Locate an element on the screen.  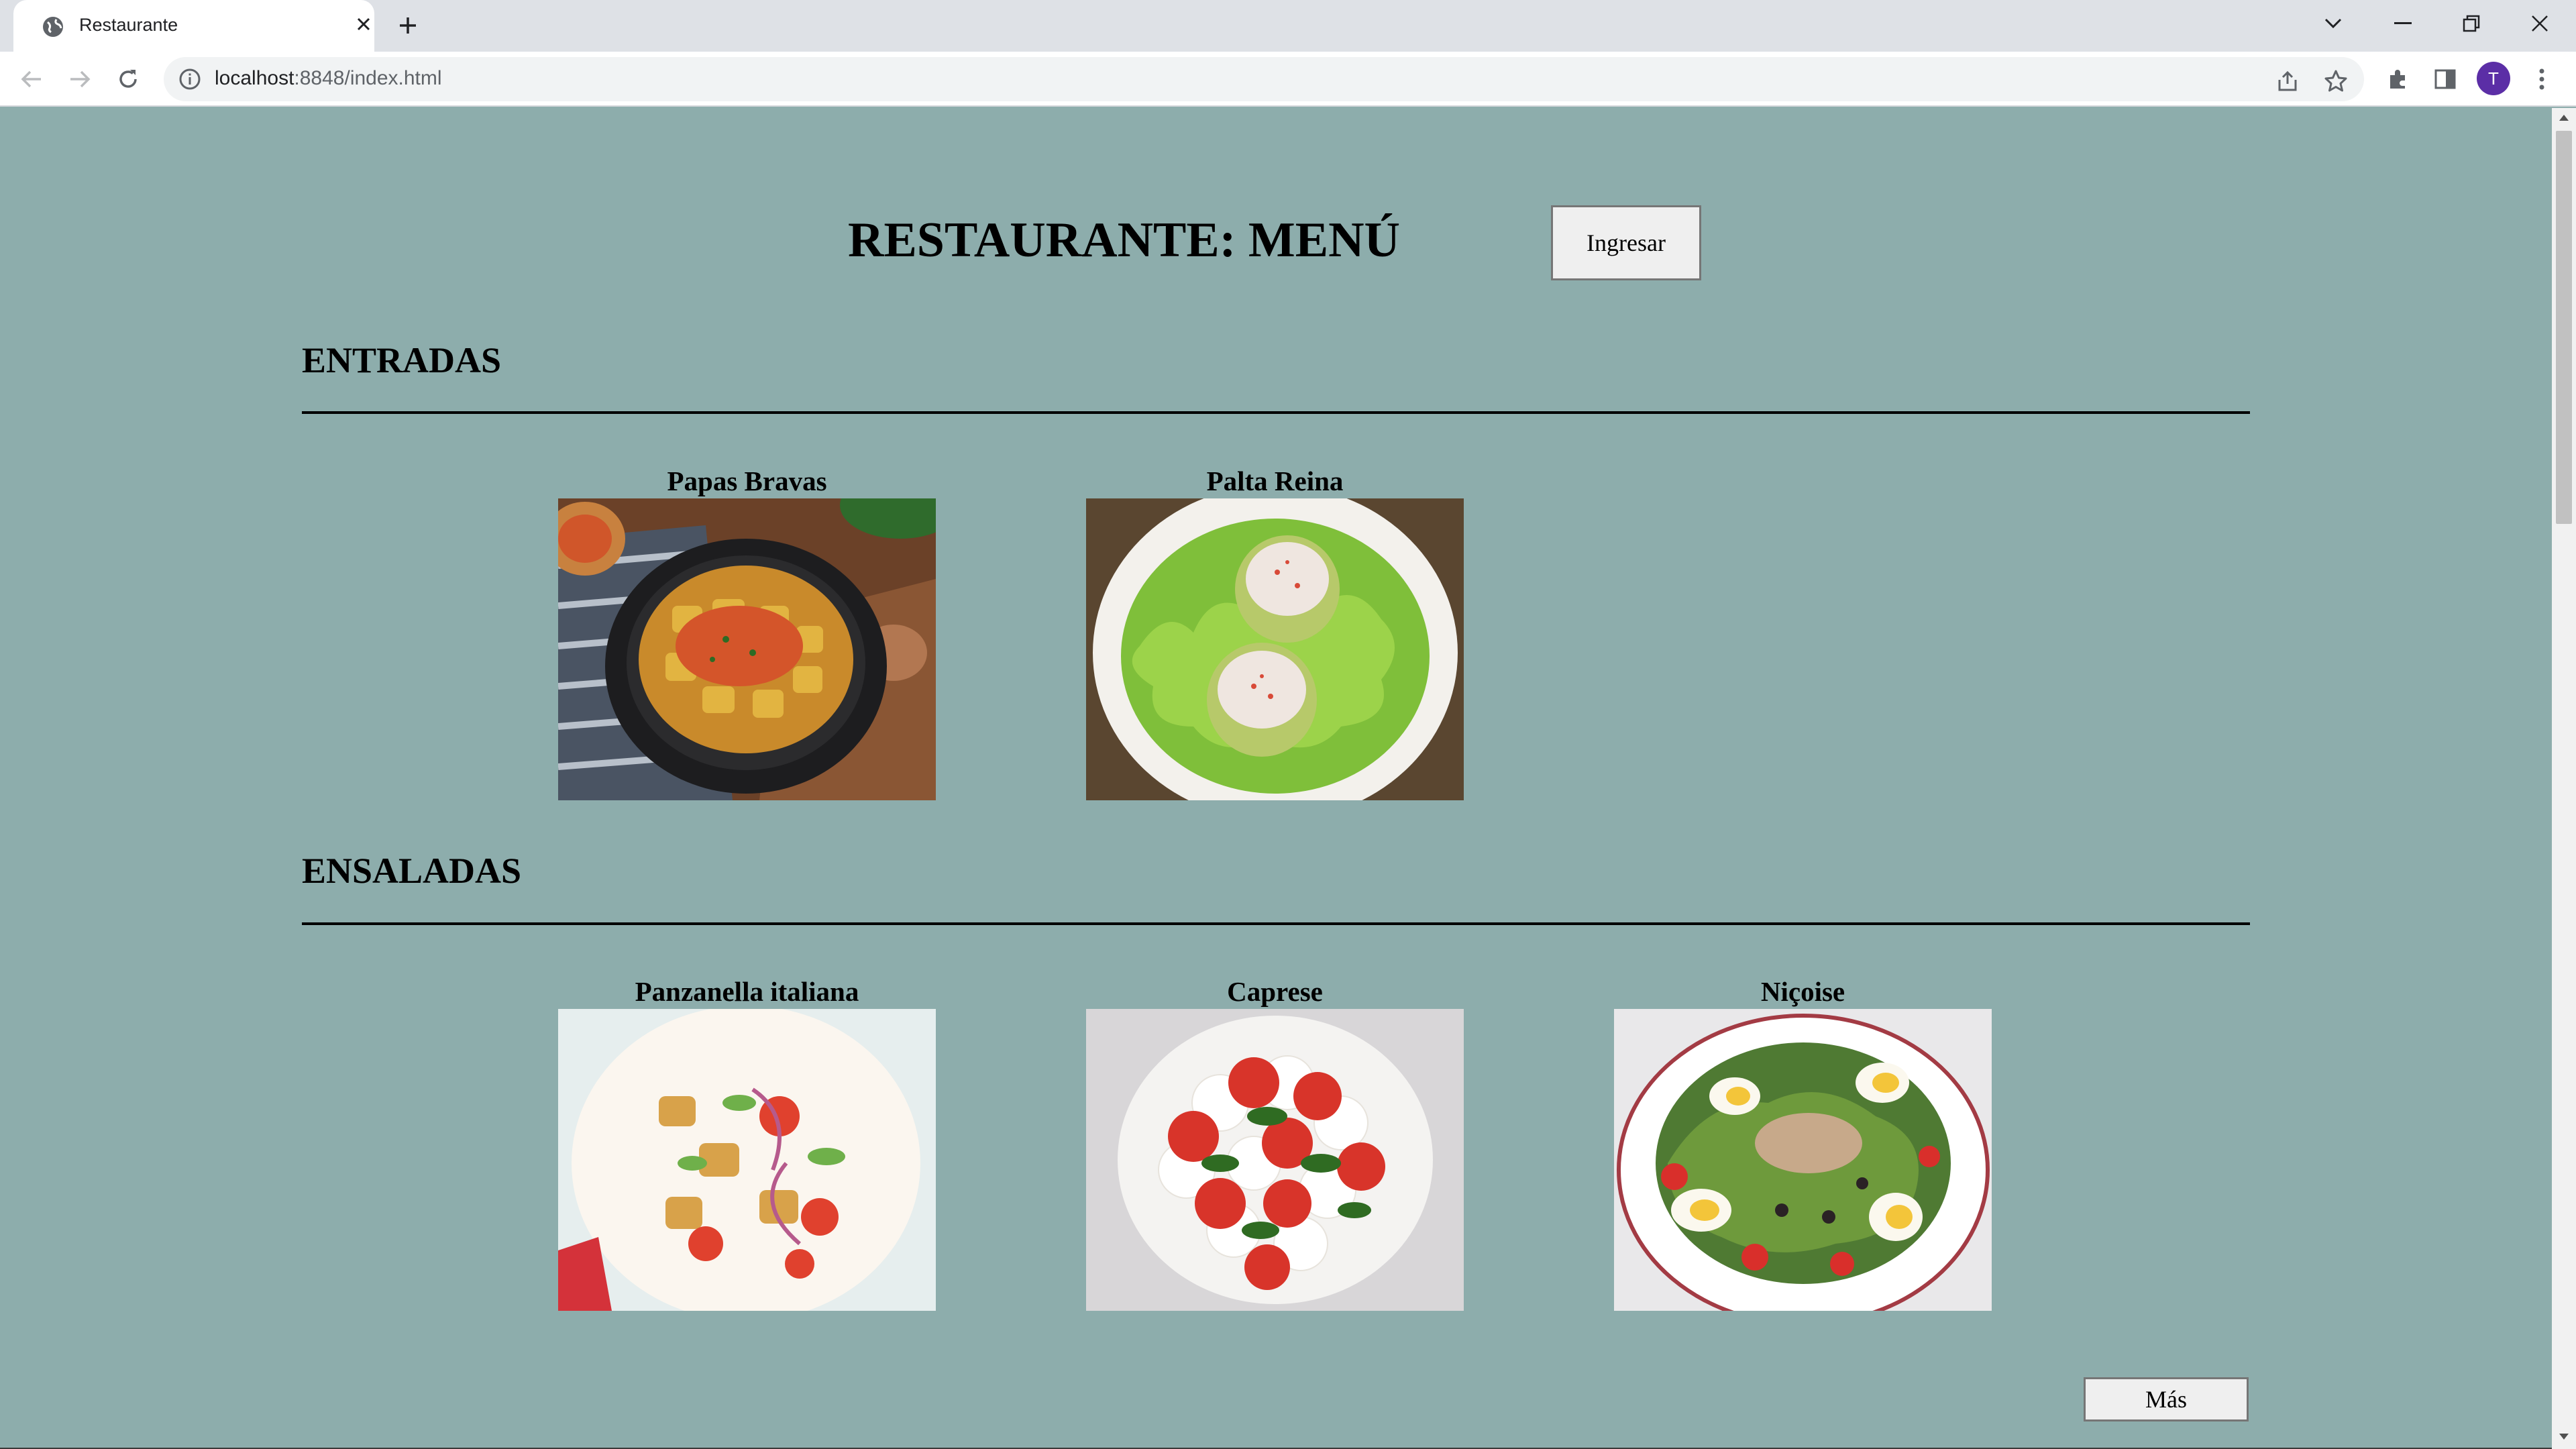
tab-title: Restaurante is located at coordinates (128, 25).